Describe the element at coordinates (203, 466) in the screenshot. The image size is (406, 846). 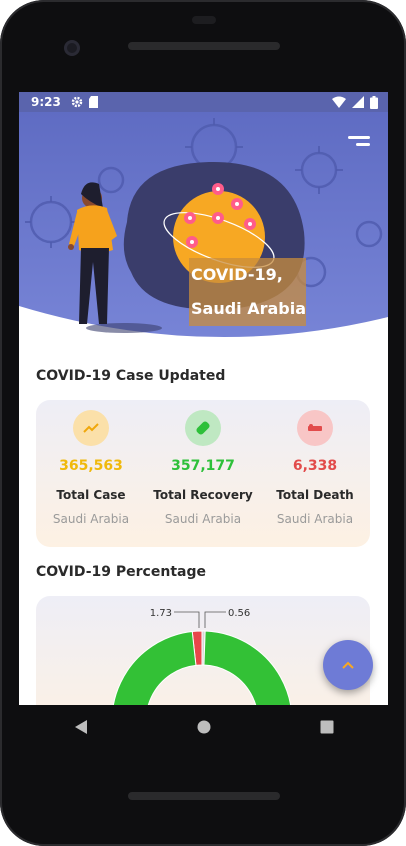
I see `total-recovery-value: 357,177` at that location.